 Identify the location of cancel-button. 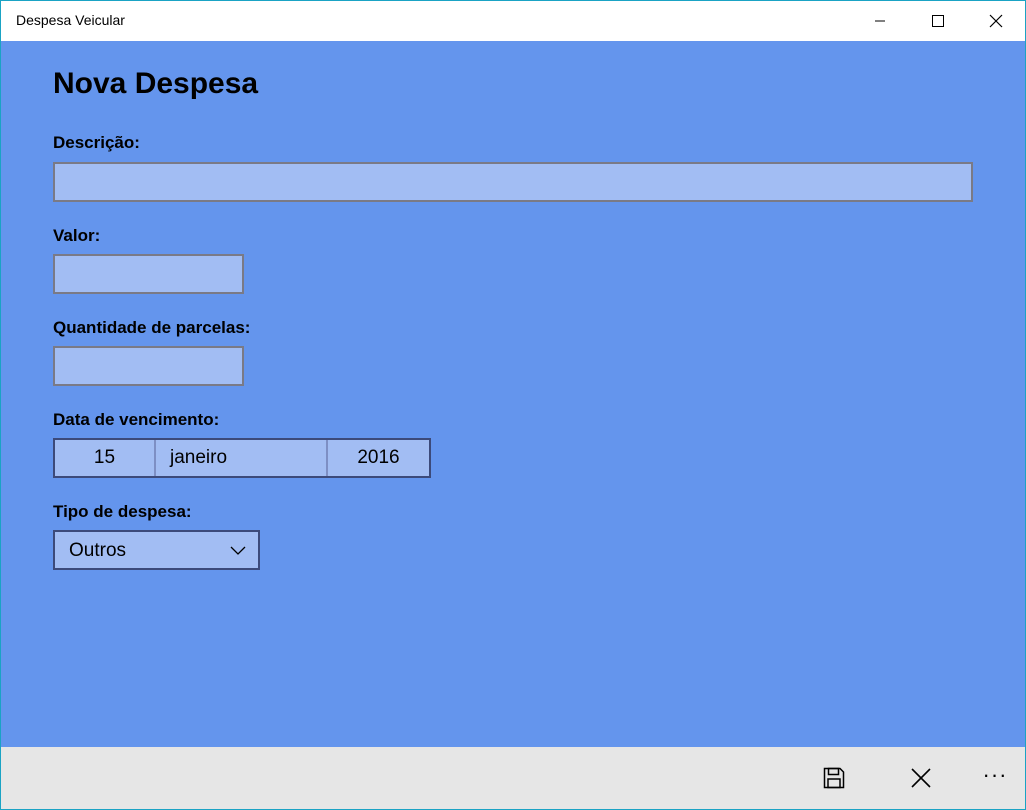
(921, 778).